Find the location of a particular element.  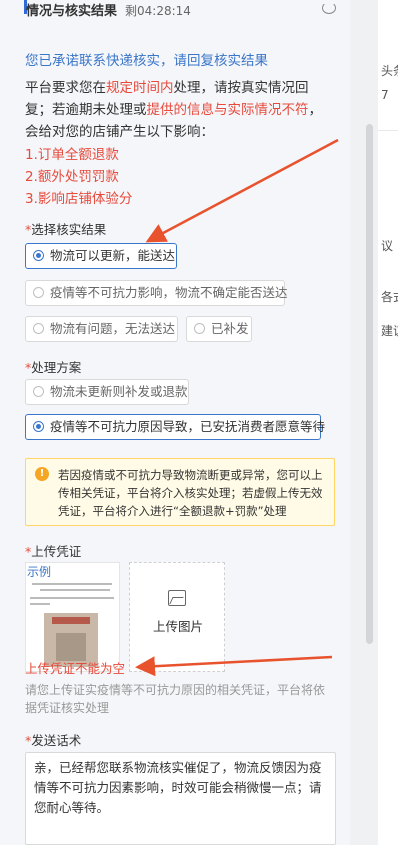

speech-label: *发送话术 is located at coordinates (53, 740).